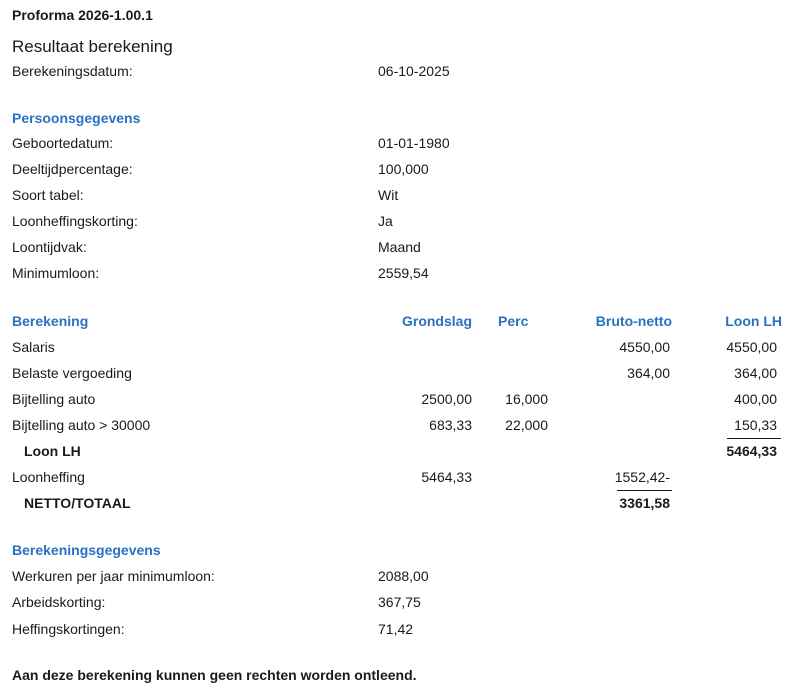 Image resolution: width=800 pixels, height=695 pixels. Describe the element at coordinates (755, 399) in the screenshot. I see `cell-loon-lh: 400,00` at that location.